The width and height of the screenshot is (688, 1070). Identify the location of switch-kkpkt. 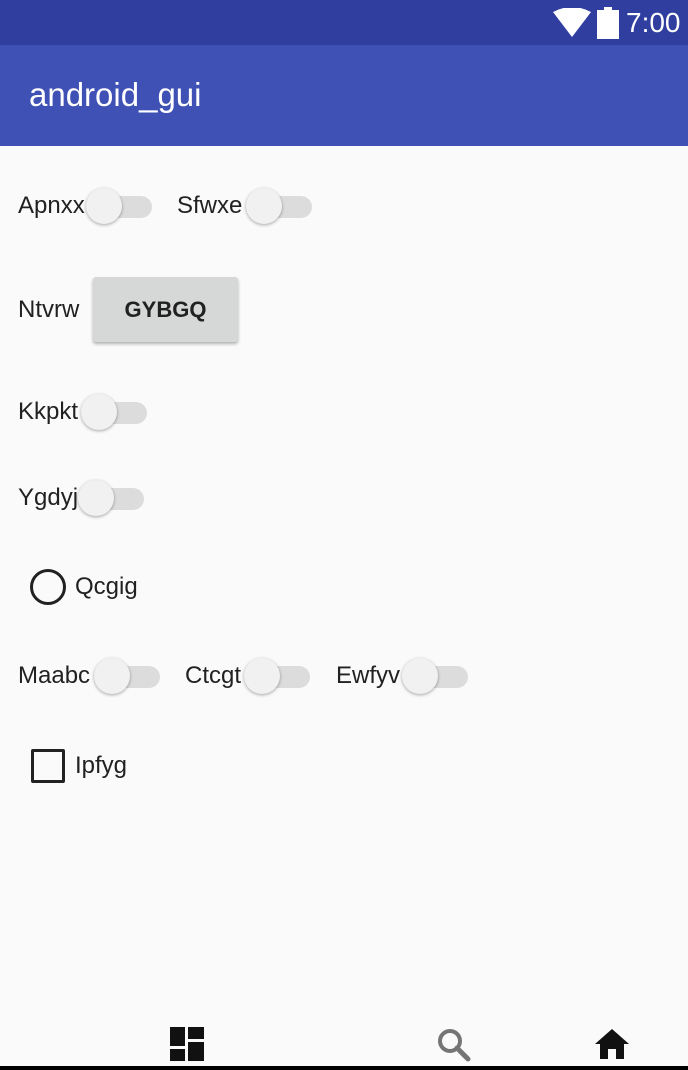
(115, 412).